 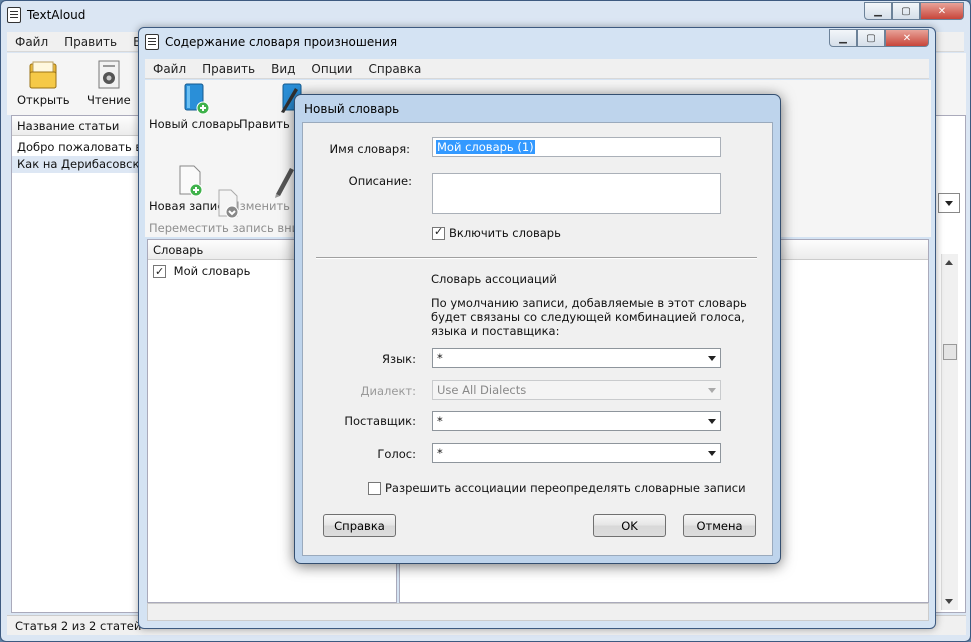 What do you see at coordinates (719, 525) in the screenshot?
I see `cancel-button: Отмена` at bounding box center [719, 525].